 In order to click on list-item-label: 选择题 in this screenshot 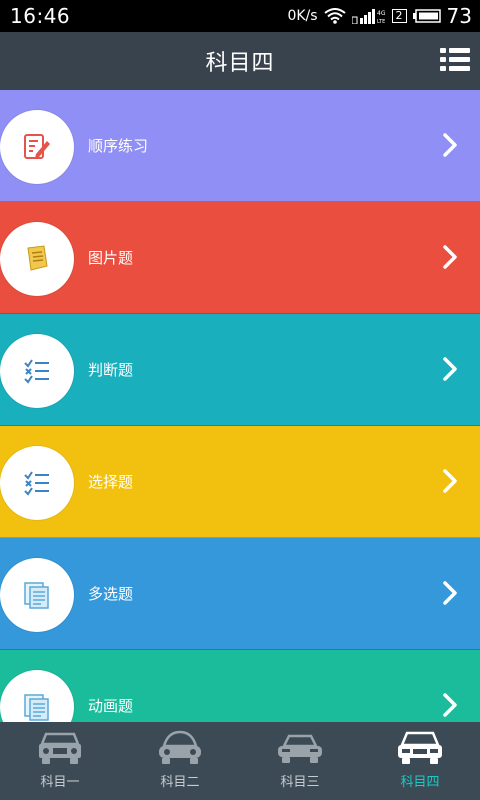, I will do `click(111, 482)`.